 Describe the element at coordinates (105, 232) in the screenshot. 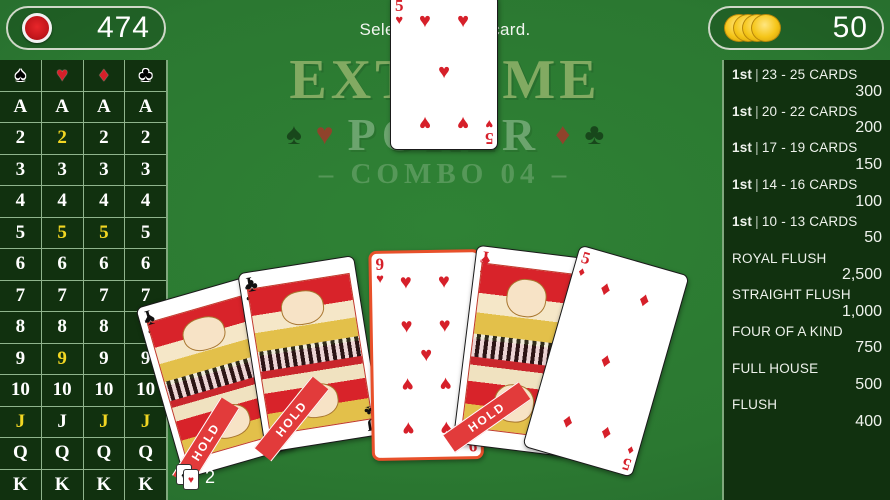

I see `grid-cell-5-diamonds: 5` at that location.